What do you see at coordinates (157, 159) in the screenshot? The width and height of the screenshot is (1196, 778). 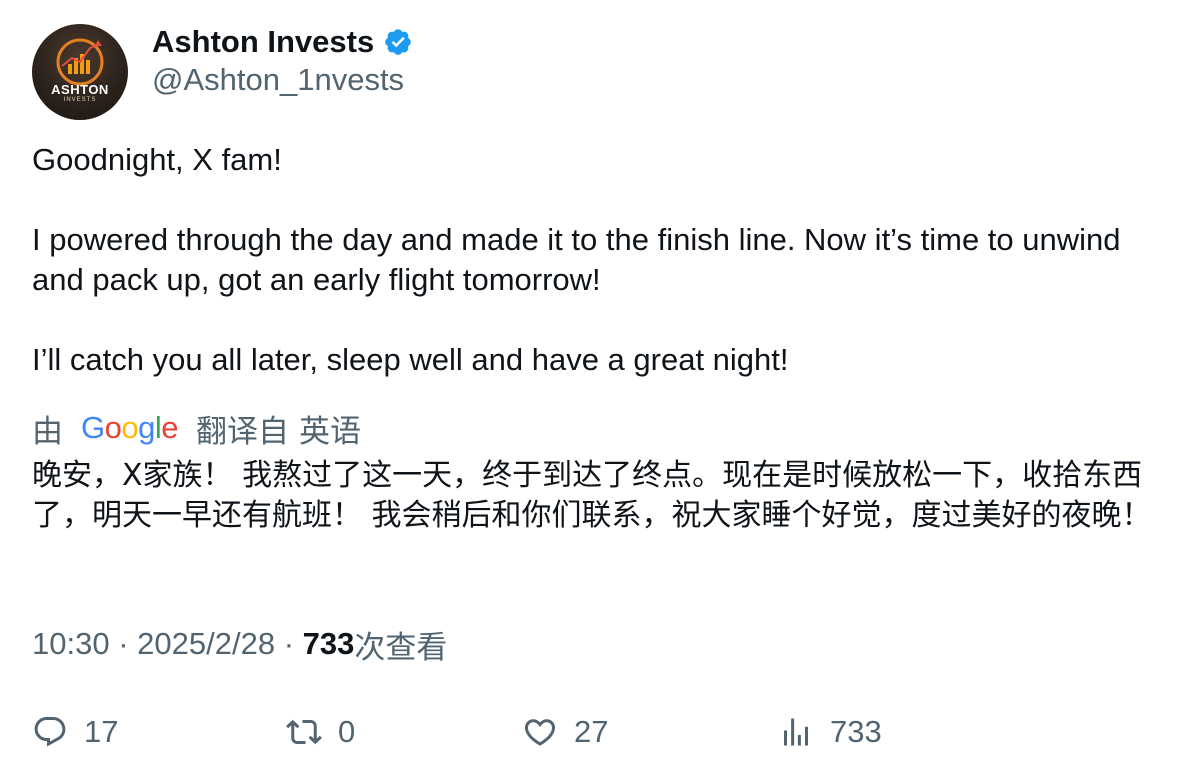 I see `tweet-paragraph: Goodnight, X fam!` at bounding box center [157, 159].